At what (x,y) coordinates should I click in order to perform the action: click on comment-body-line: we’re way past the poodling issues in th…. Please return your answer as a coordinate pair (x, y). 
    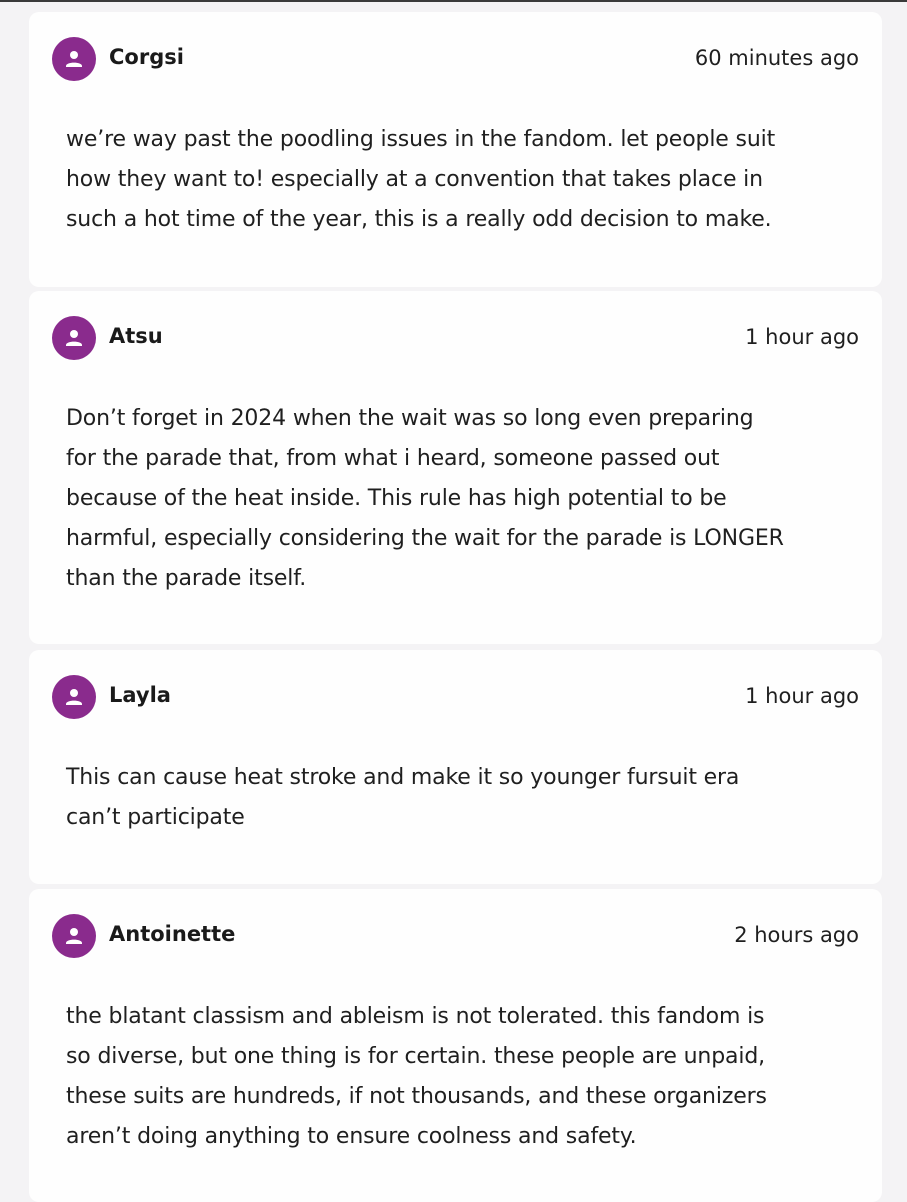
    Looking at the image, I should click on (421, 139).